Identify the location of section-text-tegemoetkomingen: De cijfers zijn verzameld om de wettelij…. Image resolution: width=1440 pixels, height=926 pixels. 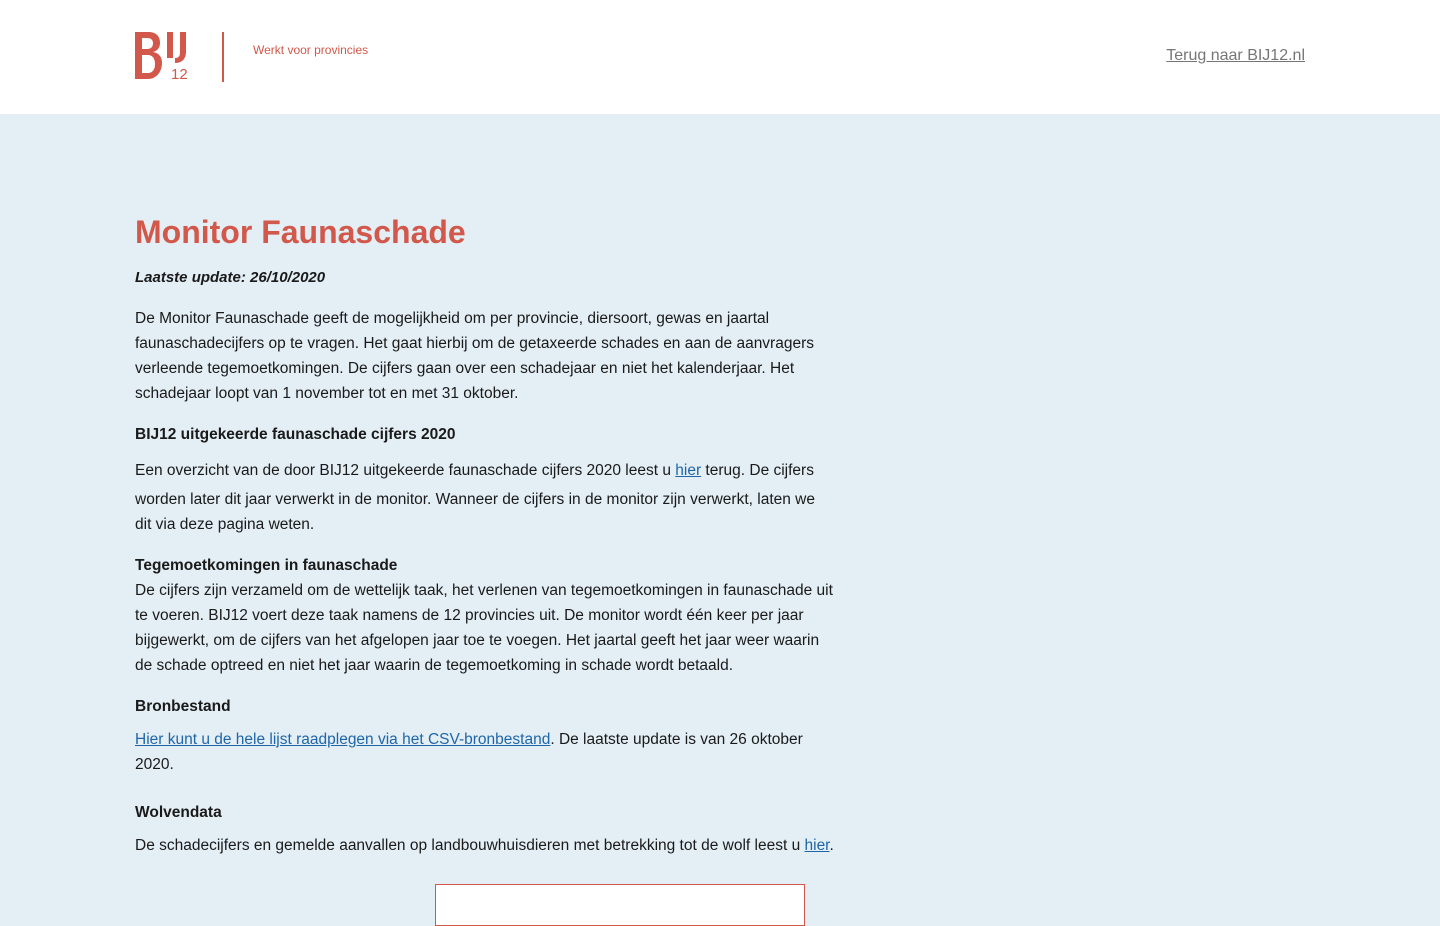
(484, 628).